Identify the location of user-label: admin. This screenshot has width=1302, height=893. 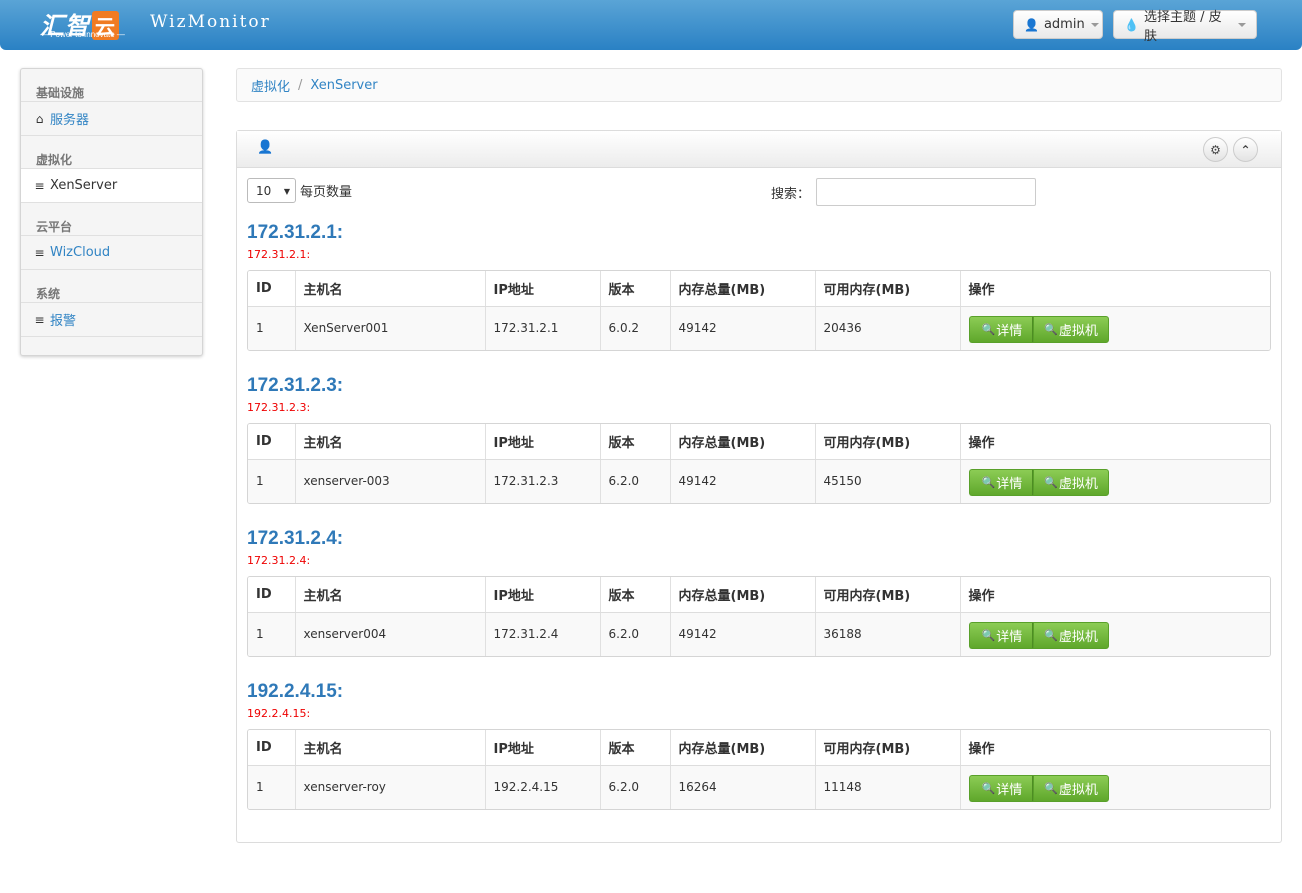
(1064, 24).